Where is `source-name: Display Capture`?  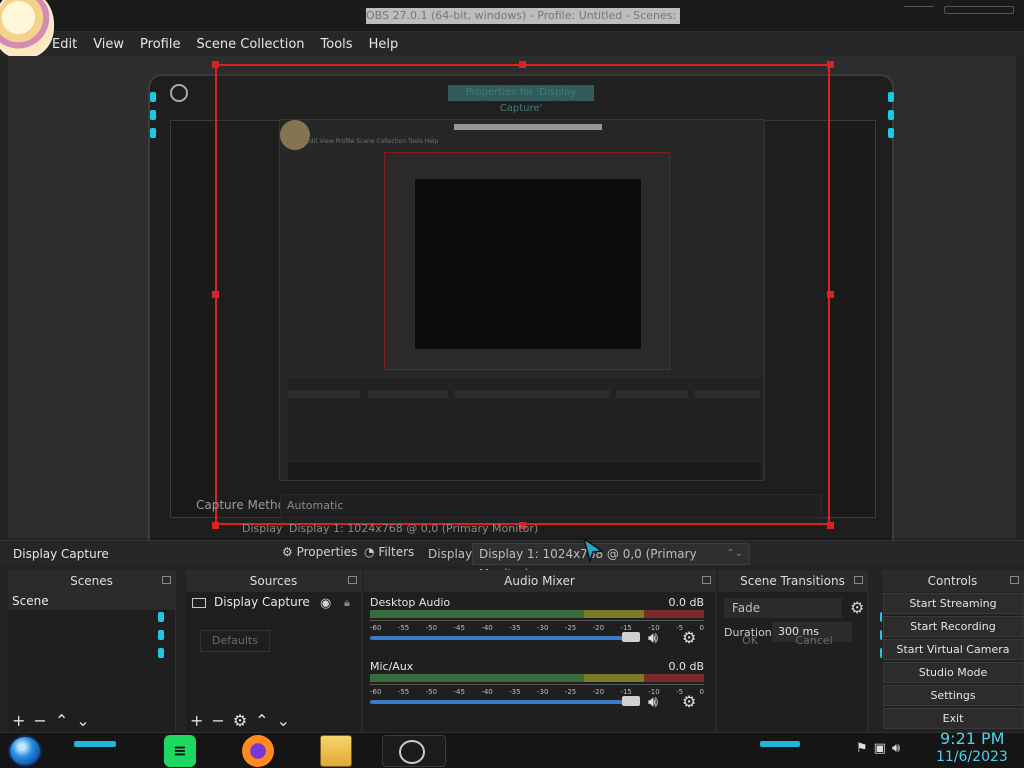
source-name: Display Capture is located at coordinates (262, 602).